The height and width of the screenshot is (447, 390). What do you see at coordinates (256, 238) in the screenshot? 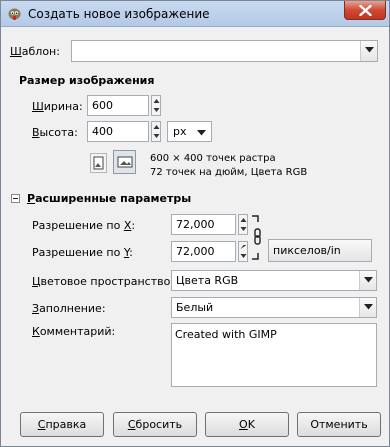
I see `chain-link-icon` at bounding box center [256, 238].